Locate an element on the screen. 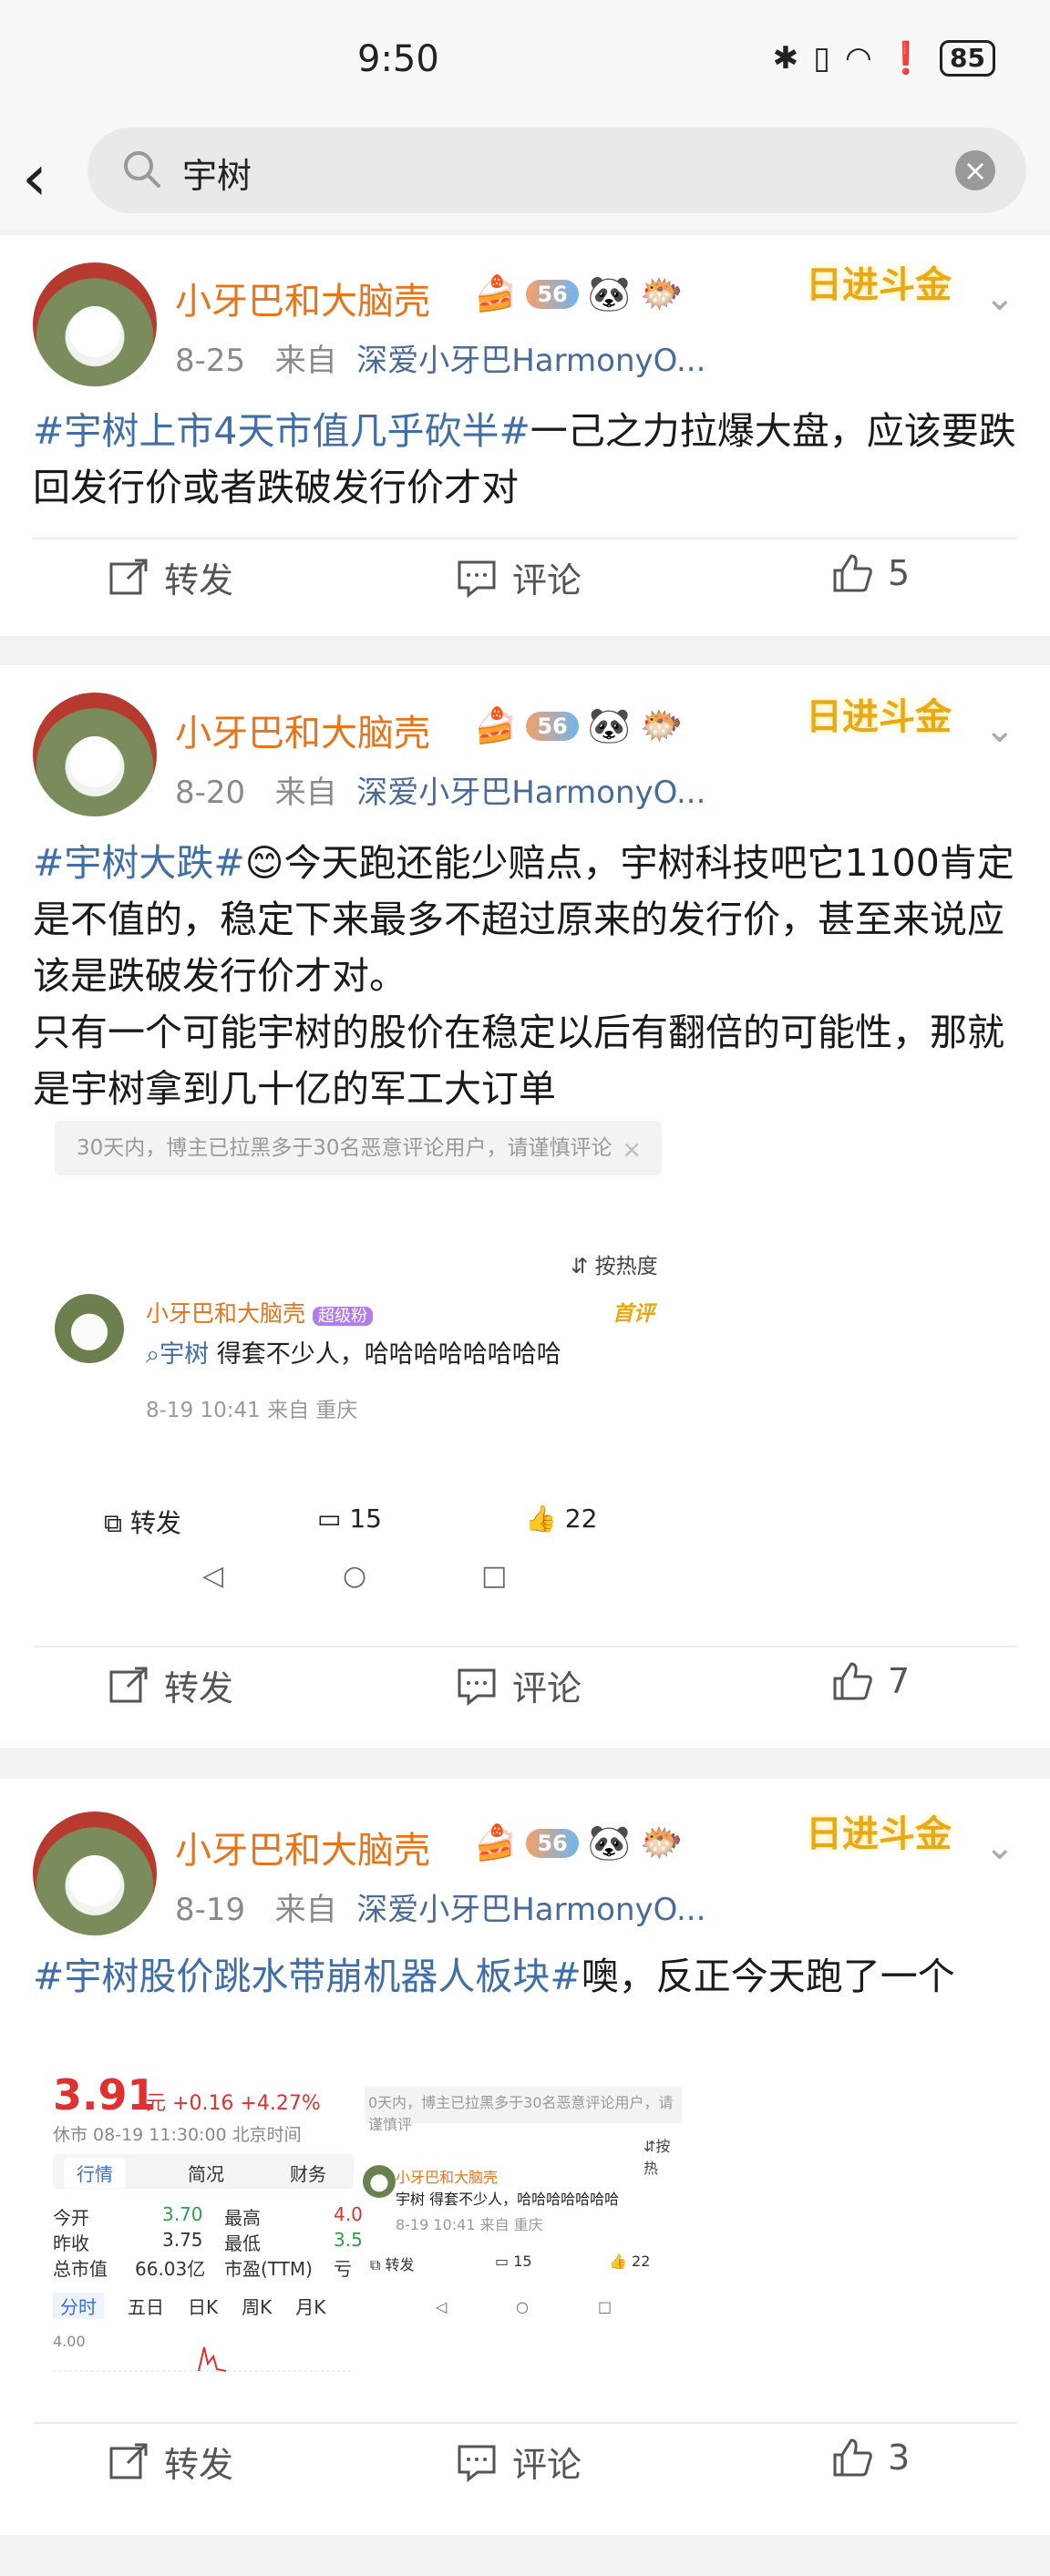 The width and height of the screenshot is (1050, 2576). stock-low-label: 最低 is located at coordinates (243, 2243).